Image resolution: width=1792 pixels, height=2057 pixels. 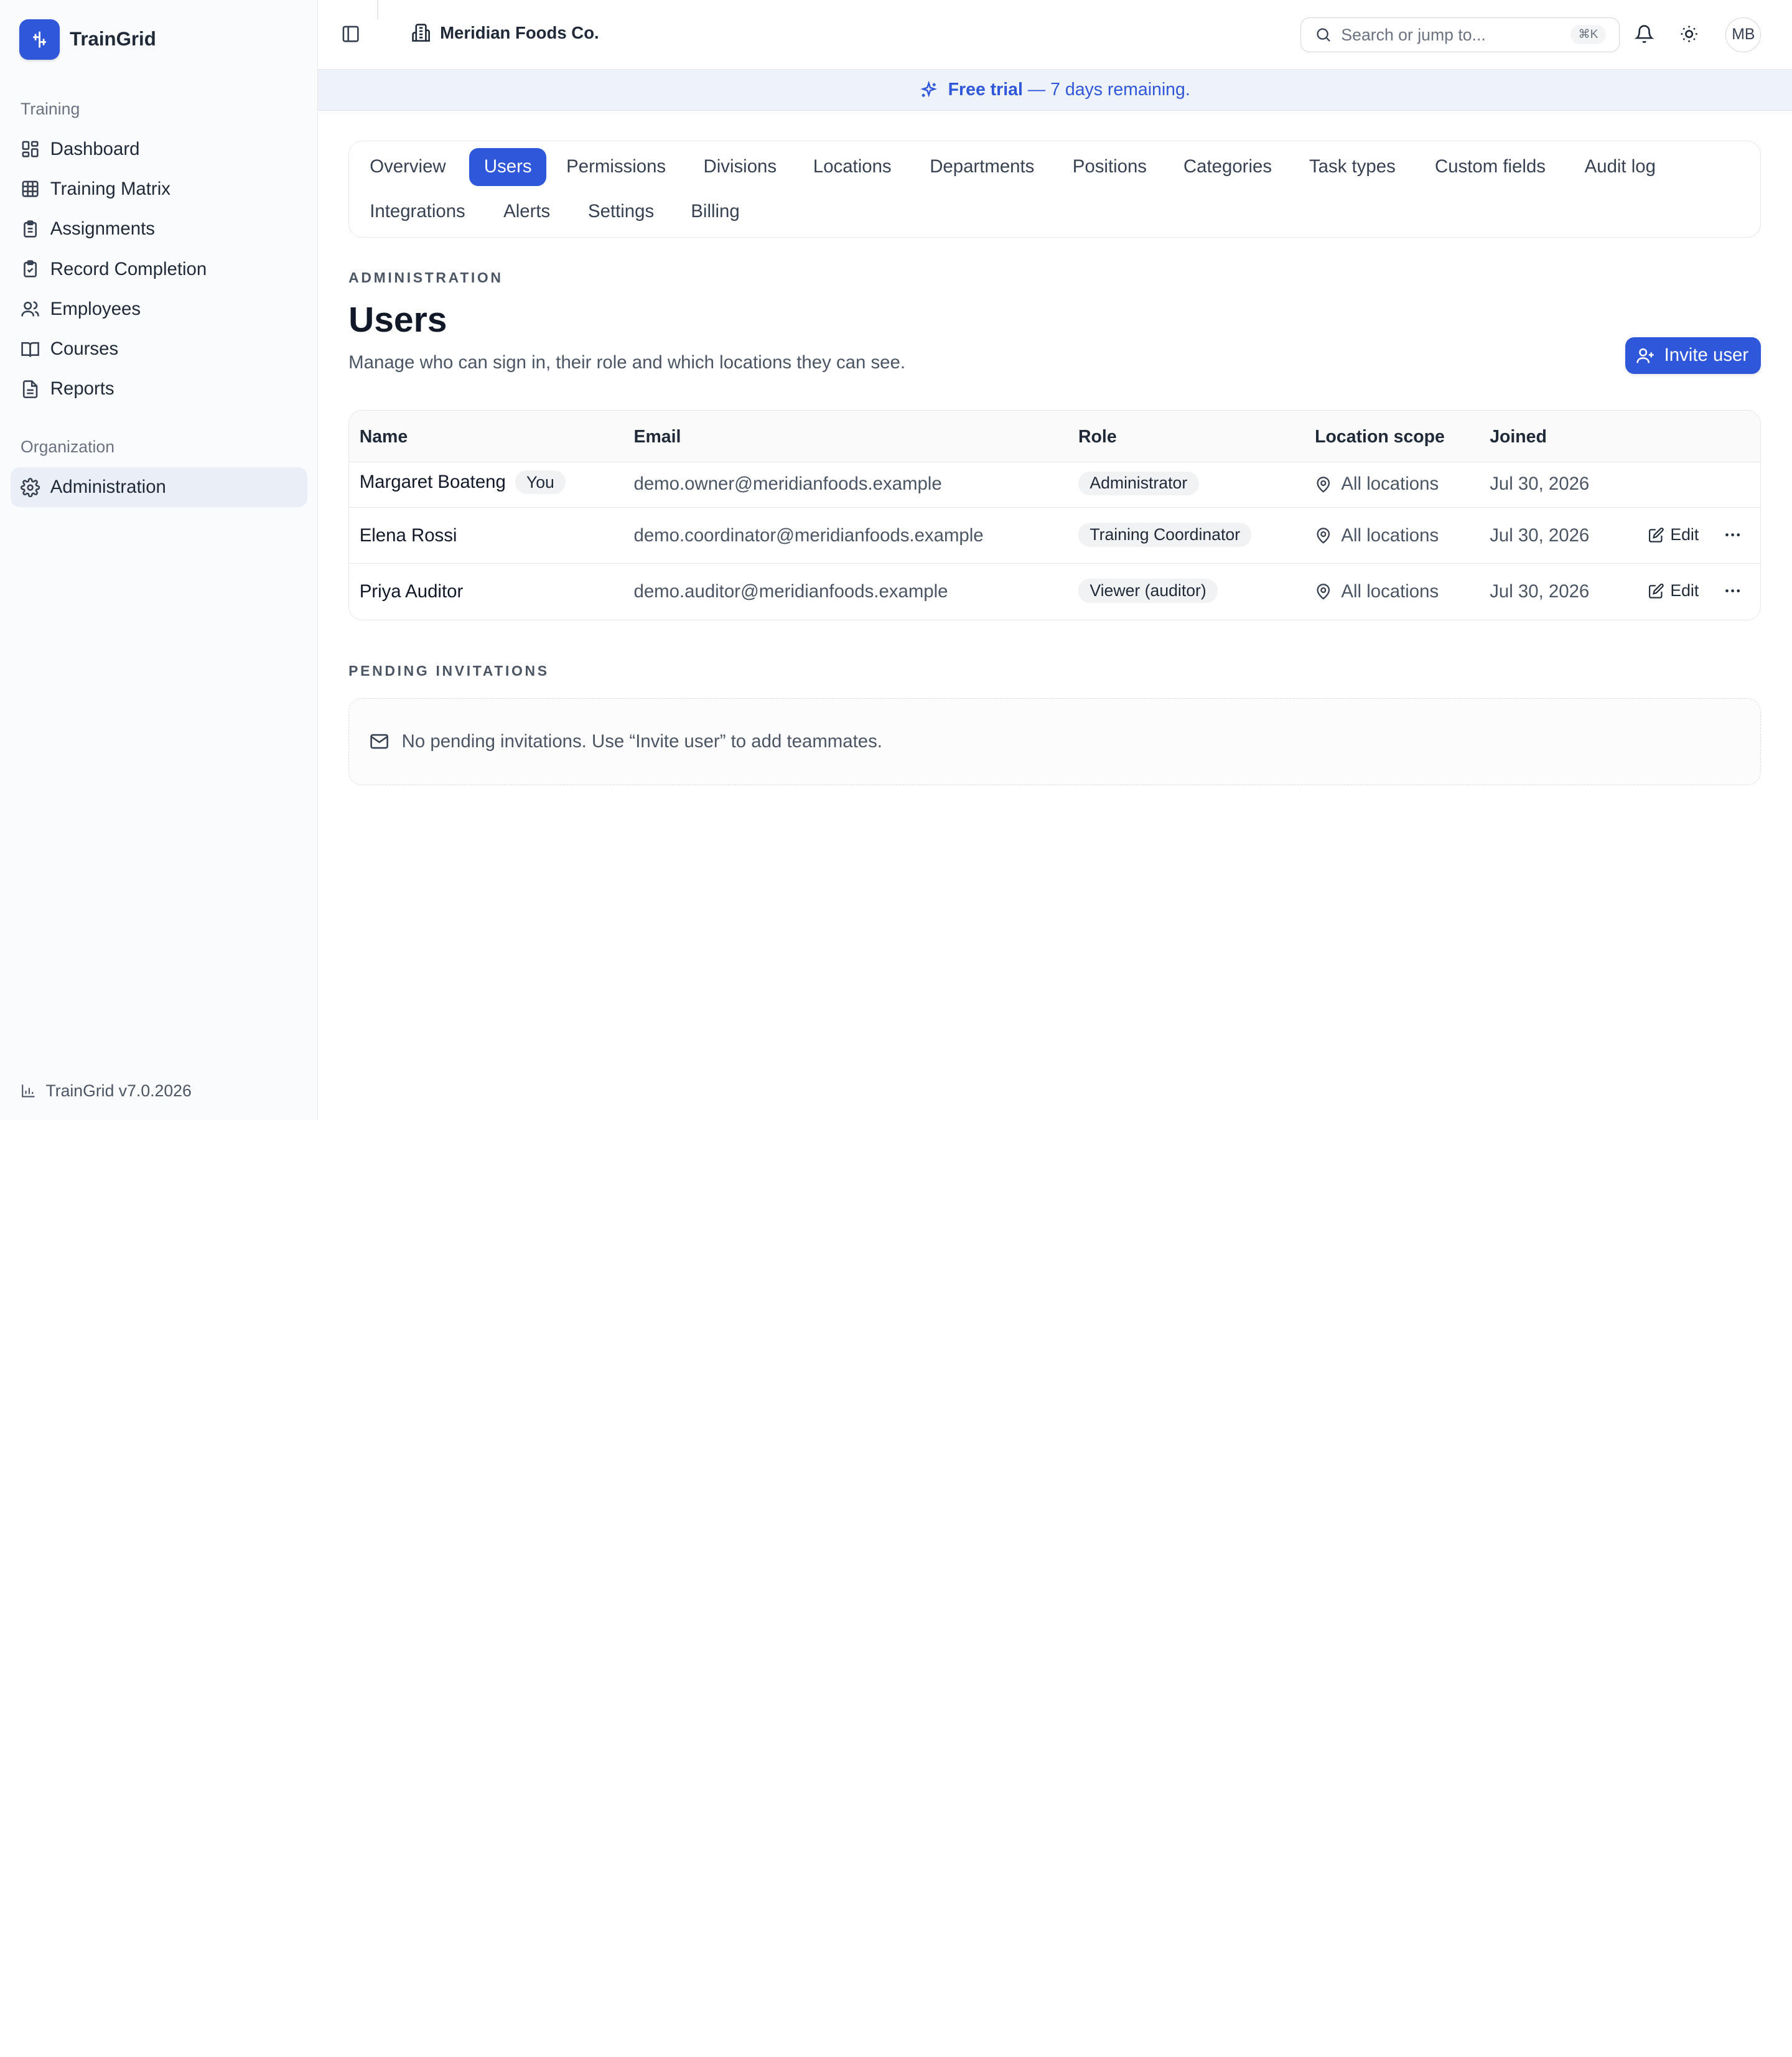 What do you see at coordinates (1589, 34) in the screenshot?
I see `search-shortcut-badge: ⌘K` at bounding box center [1589, 34].